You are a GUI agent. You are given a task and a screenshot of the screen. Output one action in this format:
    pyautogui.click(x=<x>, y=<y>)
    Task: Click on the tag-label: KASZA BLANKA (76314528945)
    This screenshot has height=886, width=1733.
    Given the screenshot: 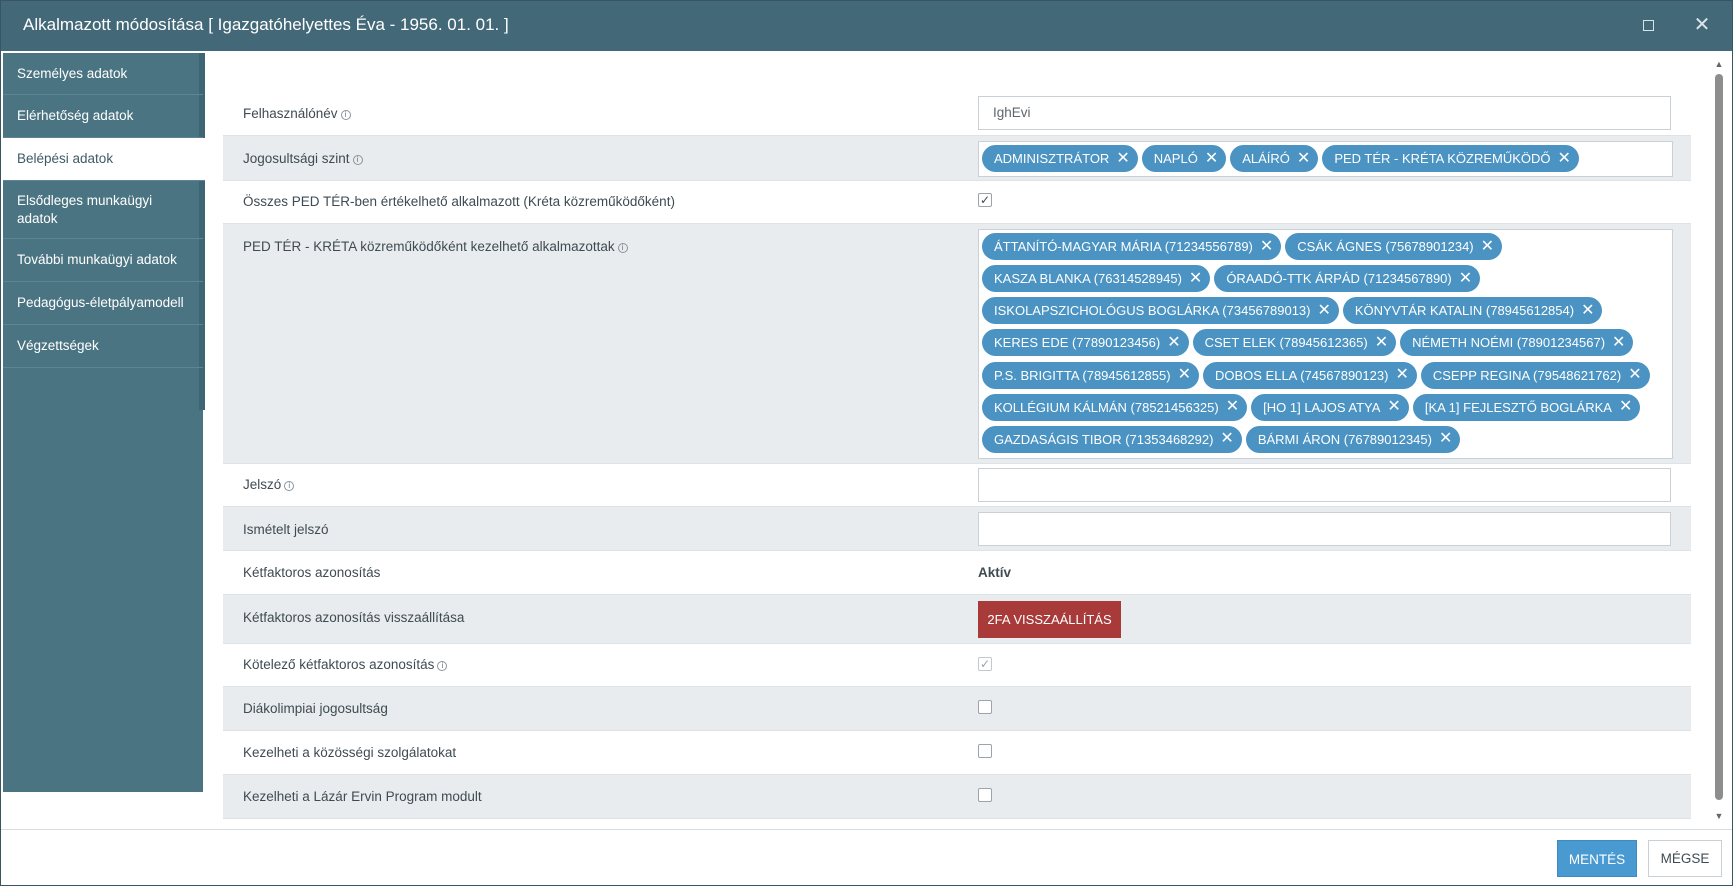 What is the action you would take?
    pyautogui.click(x=1088, y=279)
    